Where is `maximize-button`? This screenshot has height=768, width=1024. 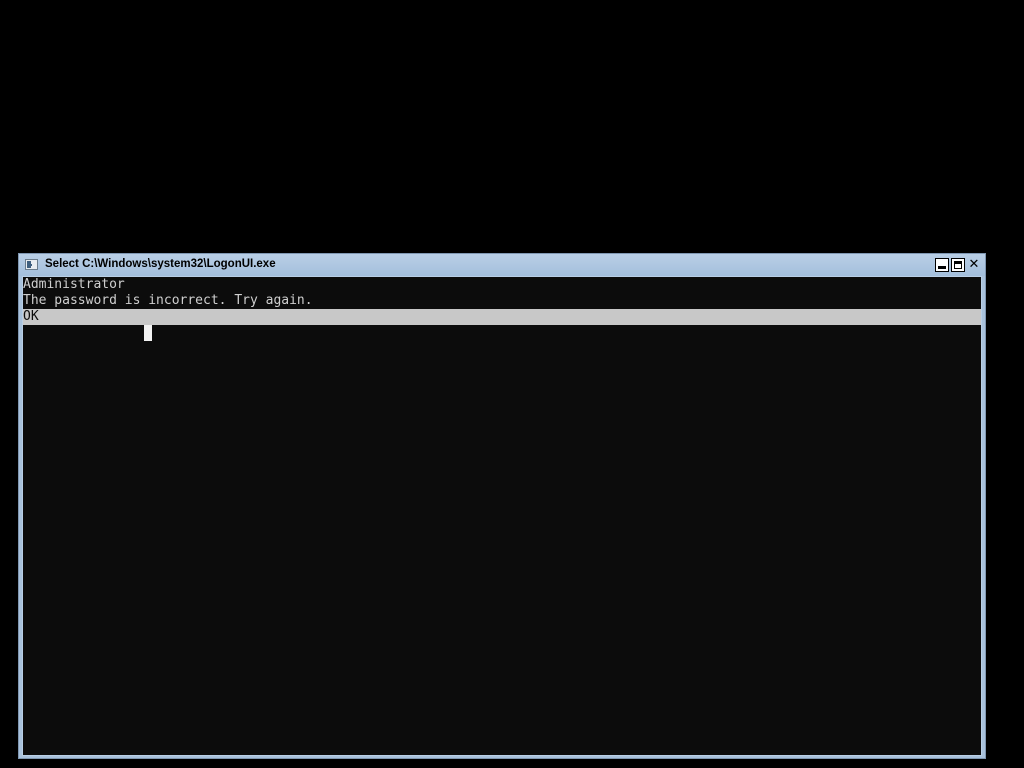
maximize-button is located at coordinates (958, 265).